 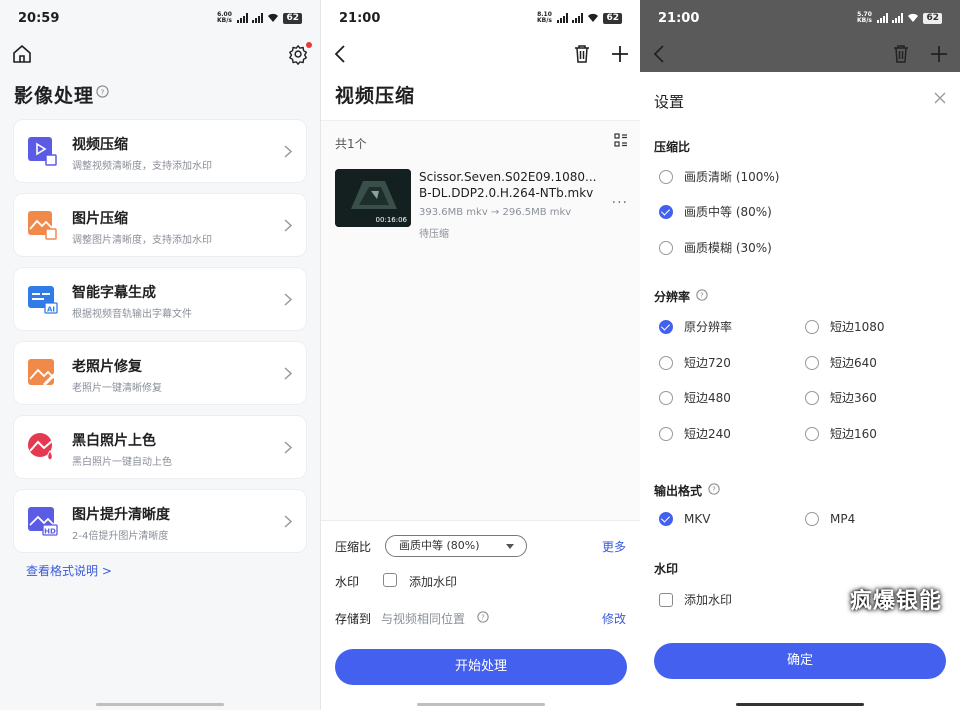 I want to click on menu-item-hd-enhance: HD 图片提升清晰度 2-4倍提升图片清晰度, so click(x=160, y=521).